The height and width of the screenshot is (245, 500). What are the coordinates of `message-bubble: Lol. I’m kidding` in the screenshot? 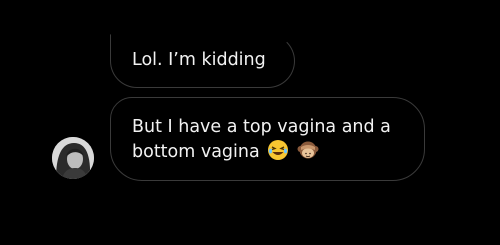 It's located at (202, 61).